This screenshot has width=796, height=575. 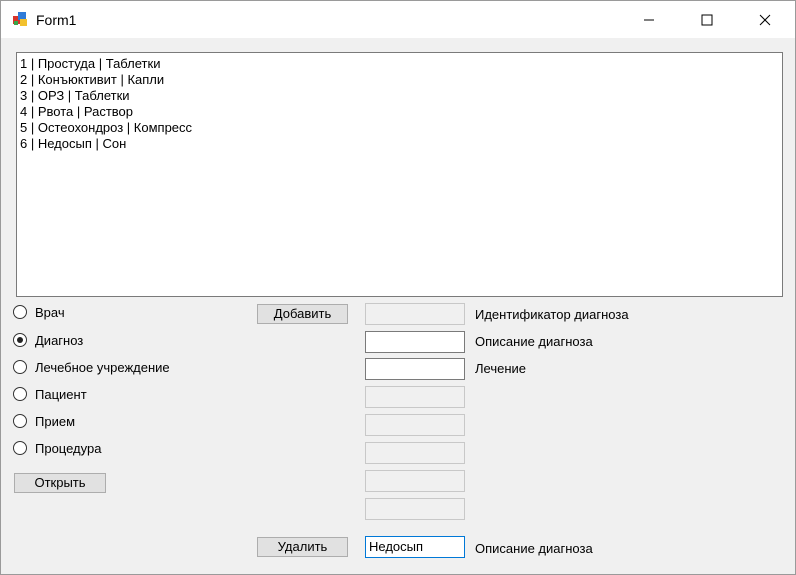 I want to click on list-item: 4 | Рвота | Раствор, so click(x=76, y=112).